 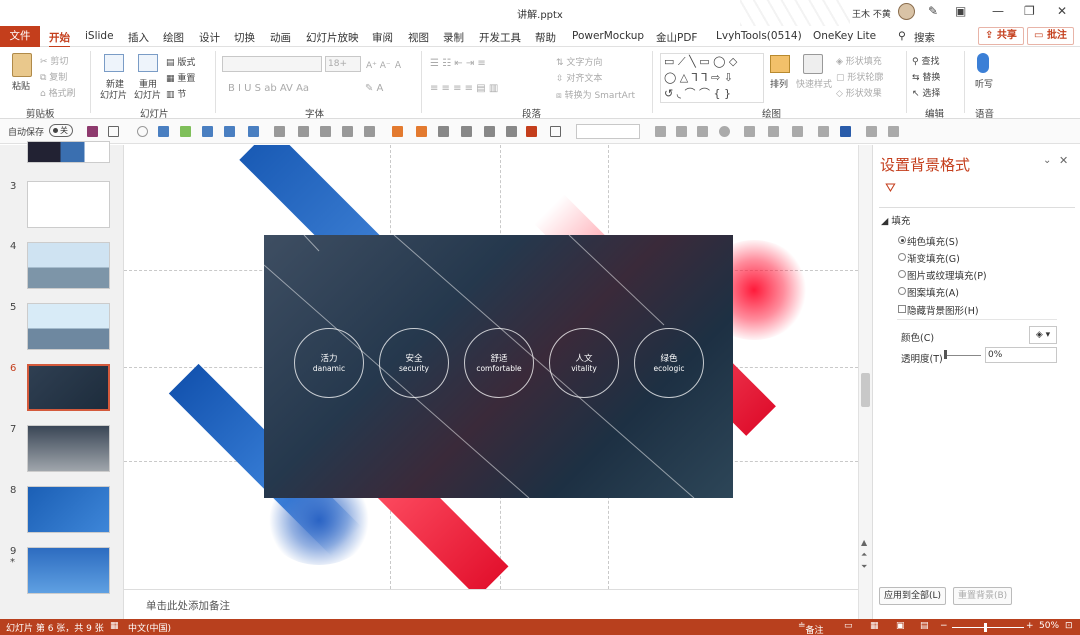 I want to click on feature-circle: 活力 danamic, so click(x=329, y=363).